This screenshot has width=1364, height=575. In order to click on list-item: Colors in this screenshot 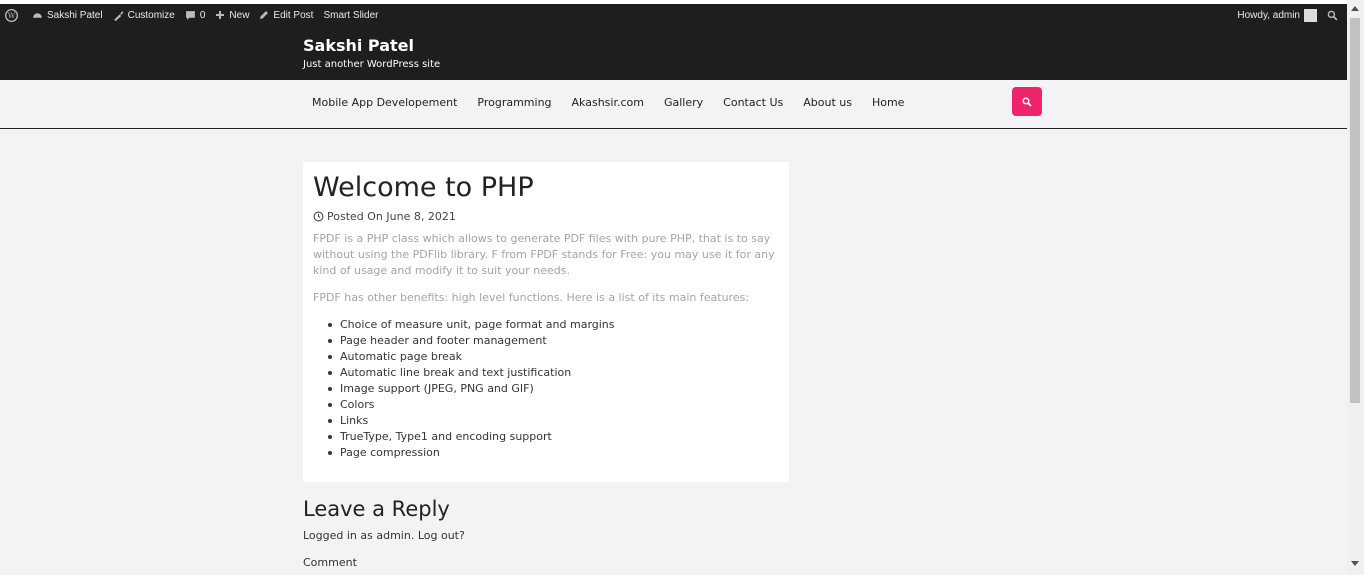, I will do `click(471, 405)`.